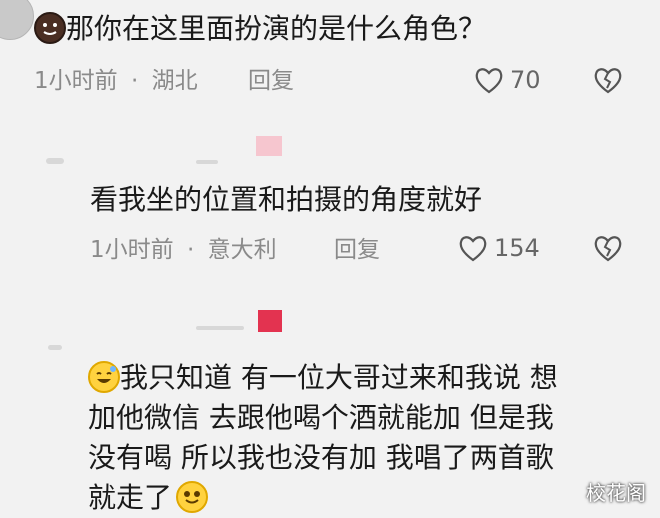 This screenshot has width=660, height=518. I want to click on comment-3-line-4: 就走了, so click(148, 498).